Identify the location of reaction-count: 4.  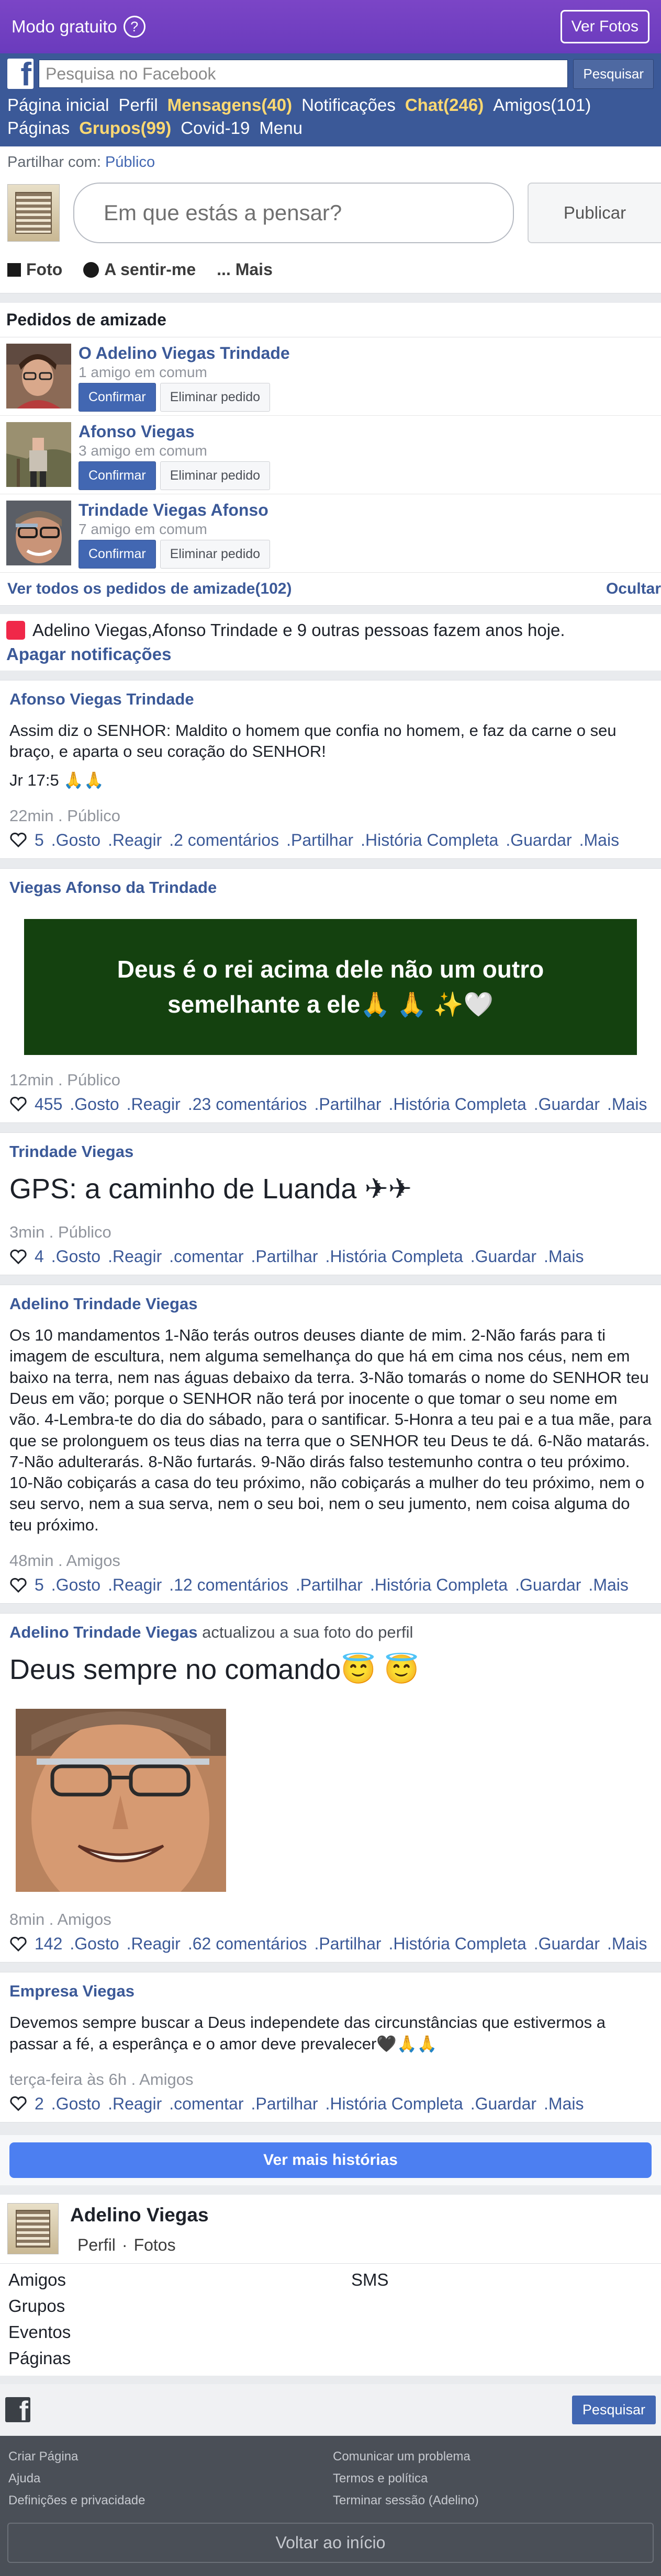
(39, 1256).